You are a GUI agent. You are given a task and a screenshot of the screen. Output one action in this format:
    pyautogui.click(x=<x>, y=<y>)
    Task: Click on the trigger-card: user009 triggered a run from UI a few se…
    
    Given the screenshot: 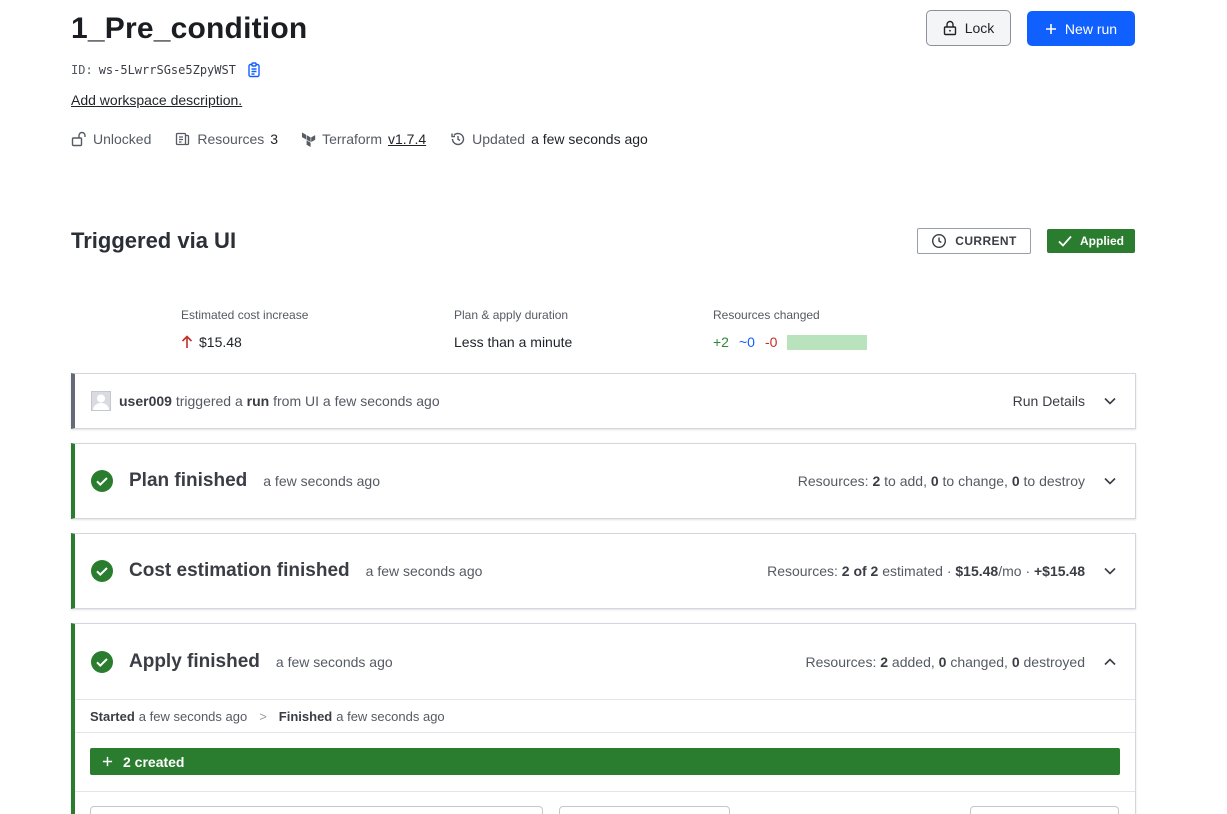 What is the action you would take?
    pyautogui.click(x=603, y=401)
    